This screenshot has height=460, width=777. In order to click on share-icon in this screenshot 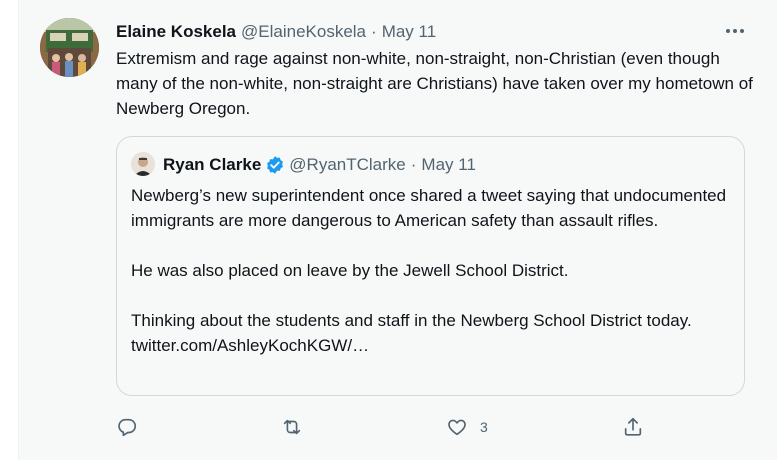, I will do `click(633, 426)`.